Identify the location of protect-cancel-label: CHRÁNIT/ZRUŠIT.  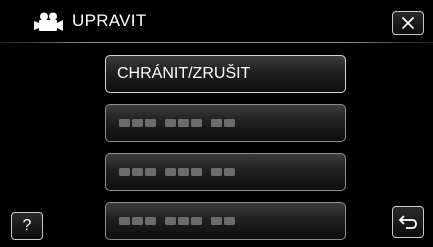
(184, 73).